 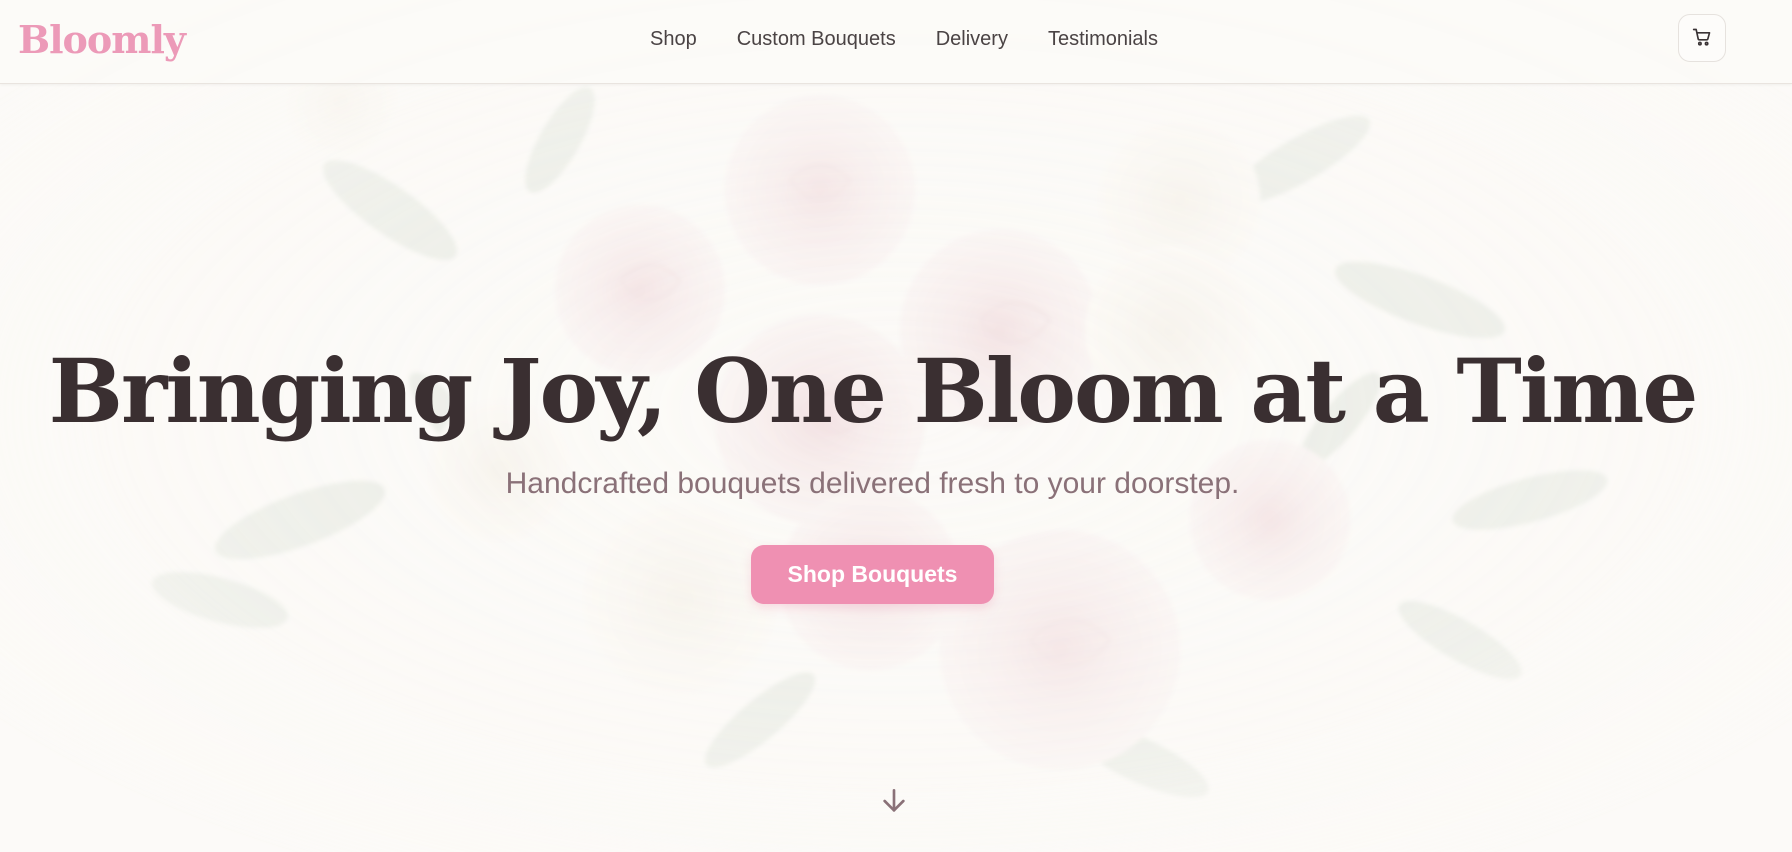 I want to click on nav-link-custom-bouquets: Custom Bouquets, so click(x=816, y=39).